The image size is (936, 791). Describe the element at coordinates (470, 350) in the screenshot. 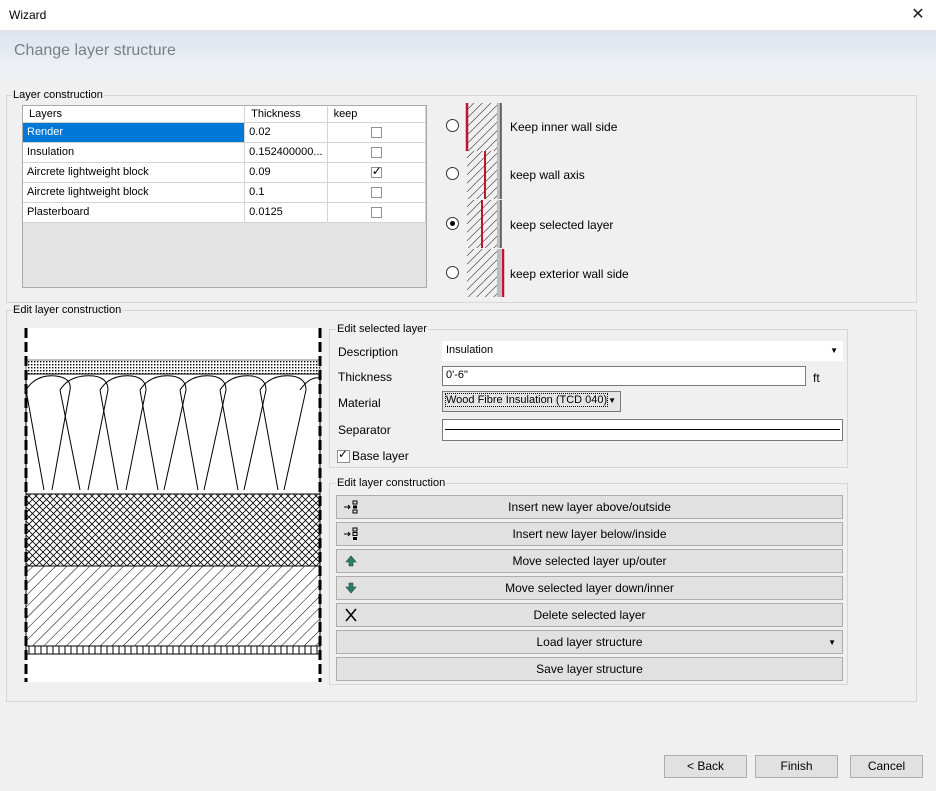

I see `description-value: Insulation` at that location.